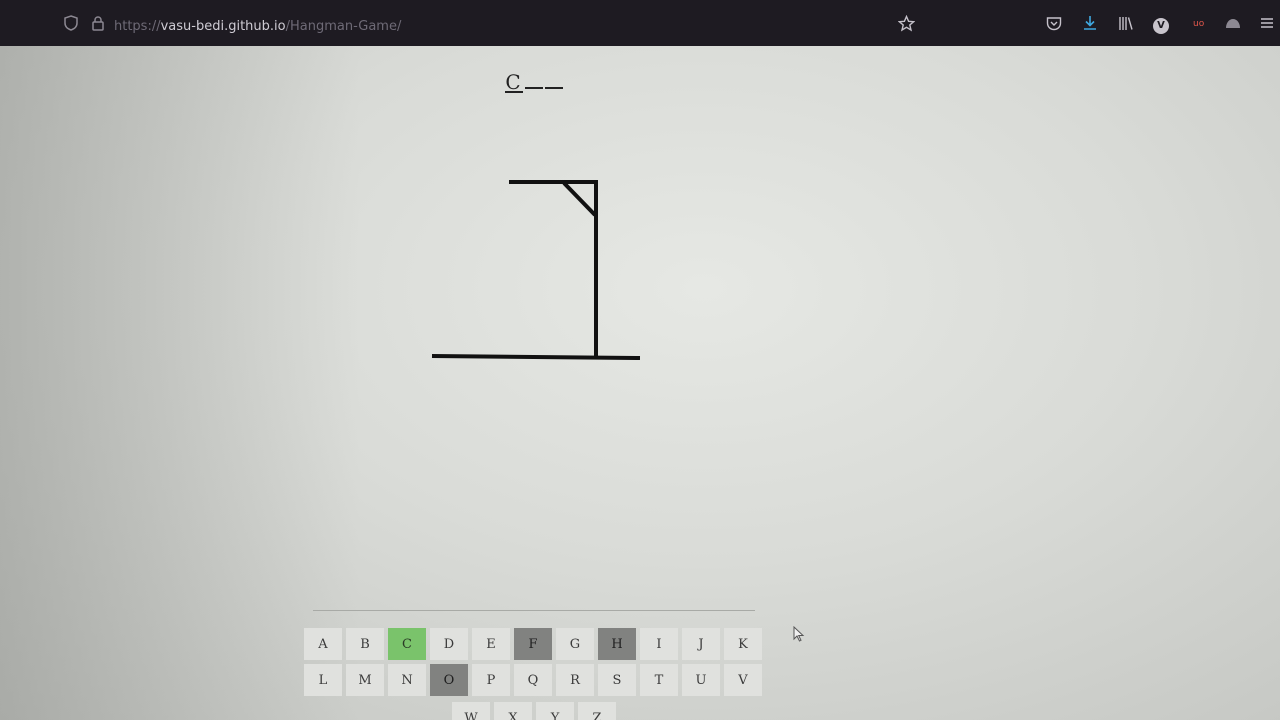 The width and height of the screenshot is (1280, 720). I want to click on key-s: S, so click(617, 680).